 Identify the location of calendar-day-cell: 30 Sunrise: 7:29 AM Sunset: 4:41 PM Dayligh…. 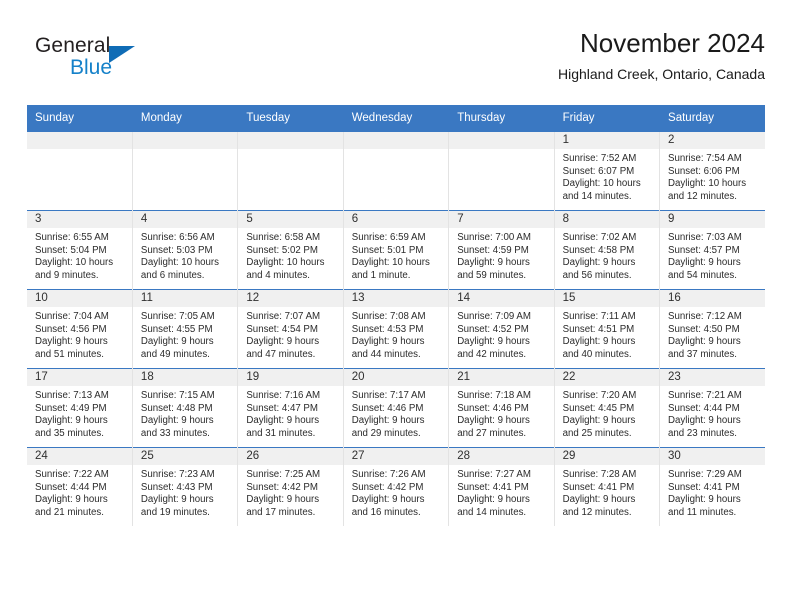
(712, 486).